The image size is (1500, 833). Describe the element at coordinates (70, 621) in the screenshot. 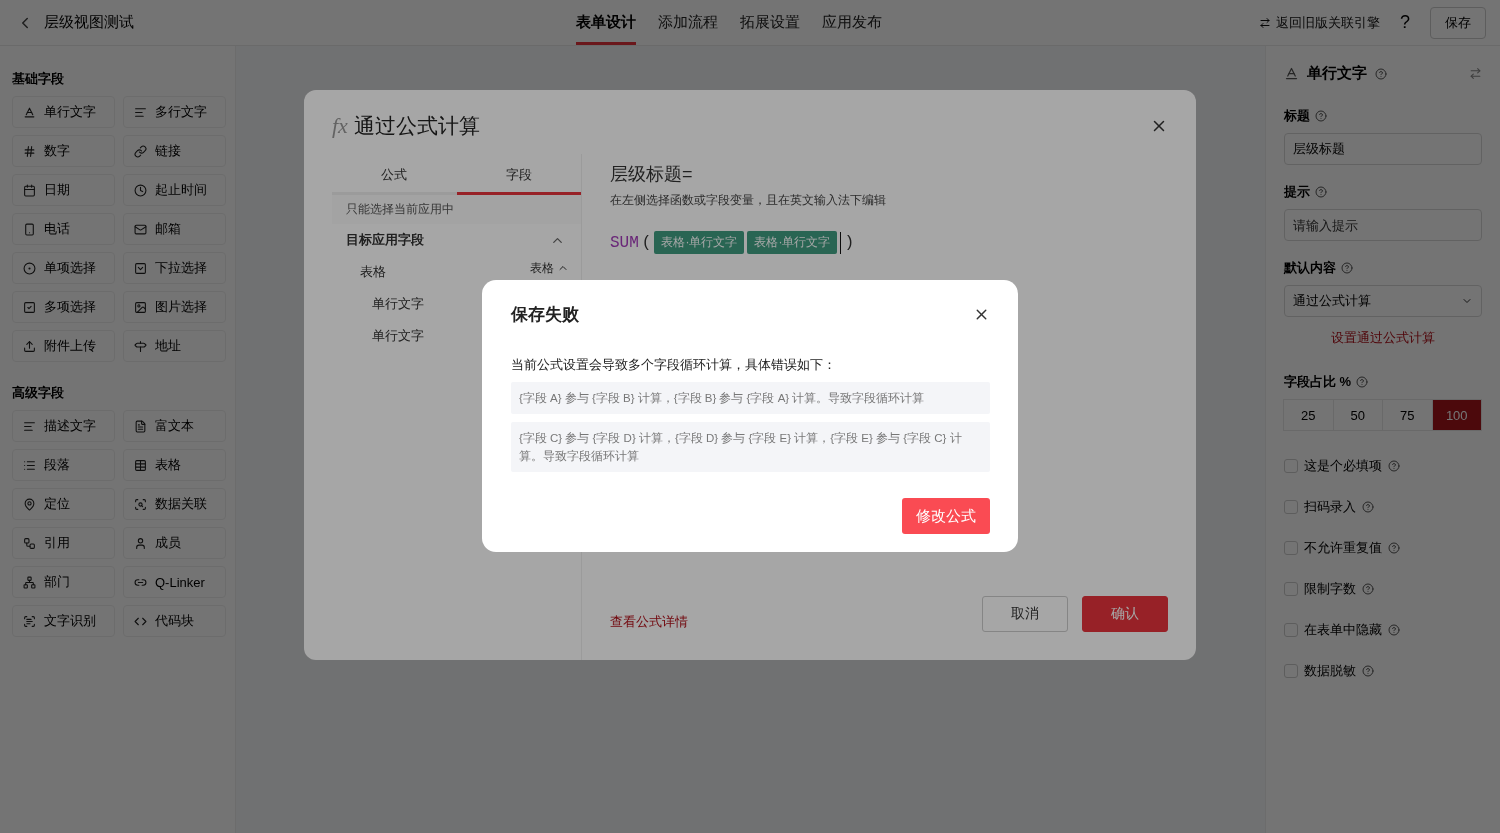

I see `field-type-label: 文字识别` at that location.